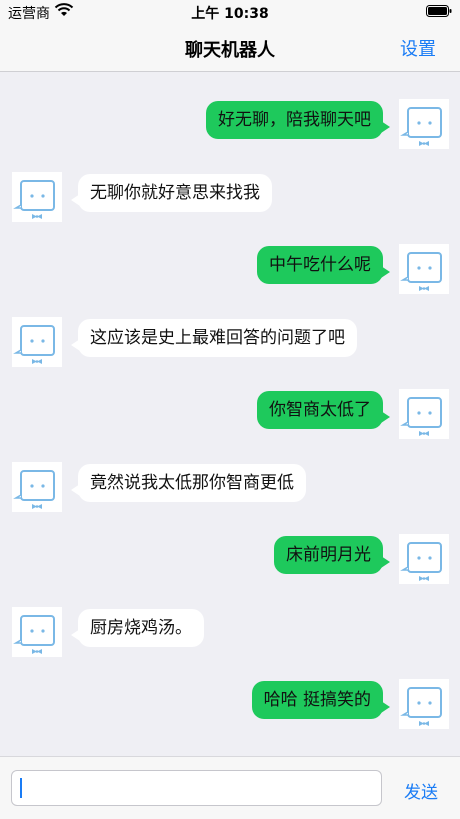 The height and width of the screenshot is (819, 460). Describe the element at coordinates (230, 414) in the screenshot. I see `outgoing-message: 你智商太低了` at that location.